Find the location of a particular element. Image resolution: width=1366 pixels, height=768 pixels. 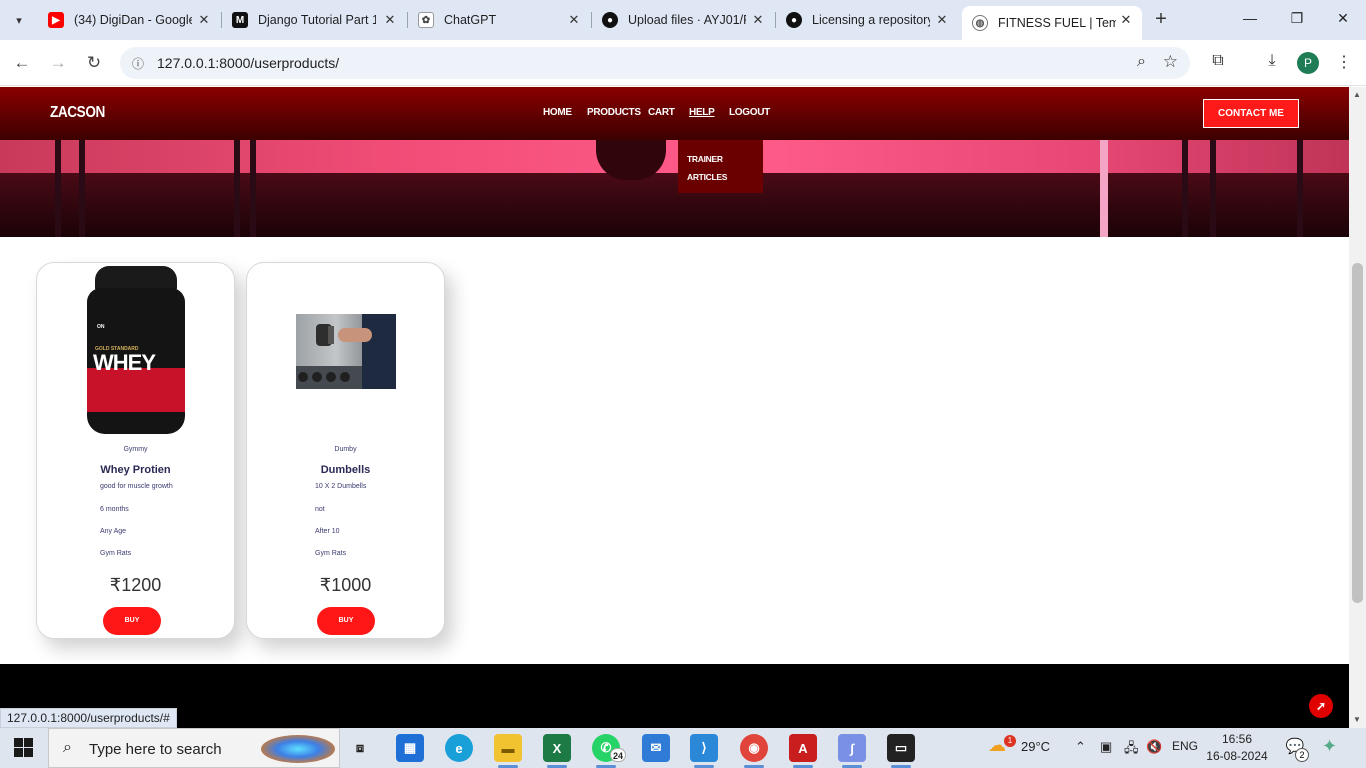

notification-badge: 24 is located at coordinates (618, 755).